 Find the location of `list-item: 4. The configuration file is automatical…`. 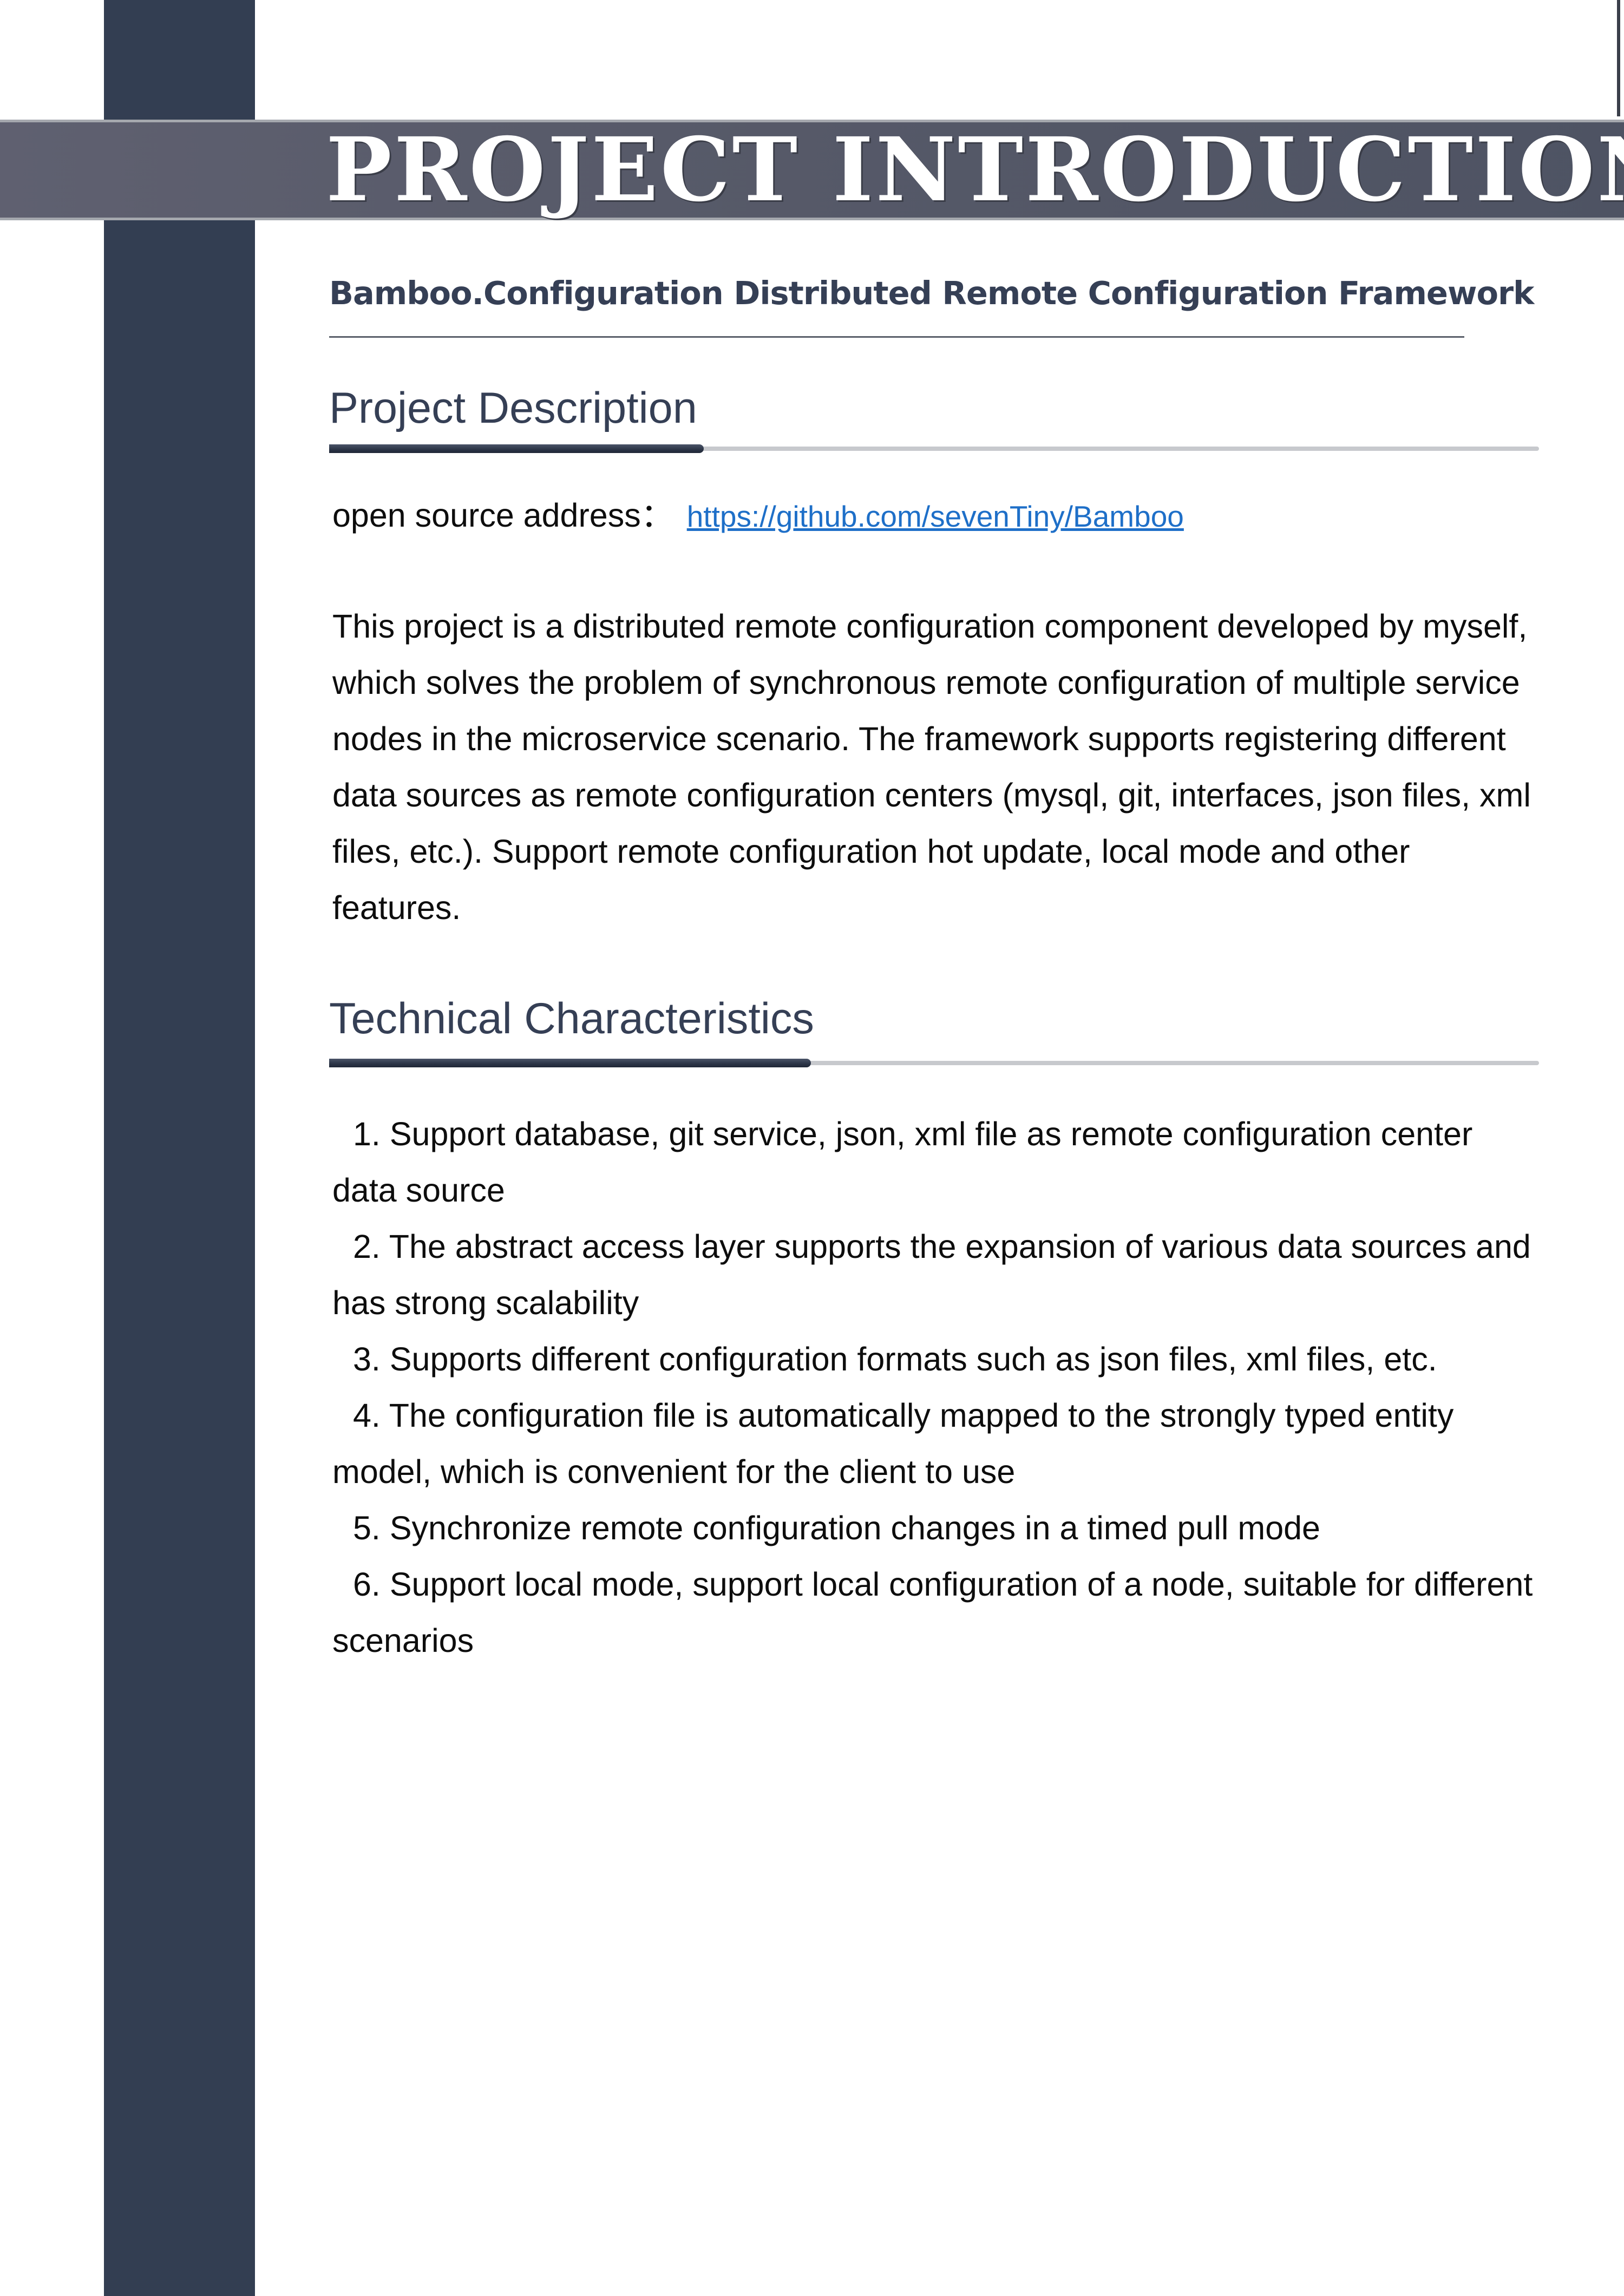

list-item: 4. The configuration file is automatical… is located at coordinates (936, 1443).